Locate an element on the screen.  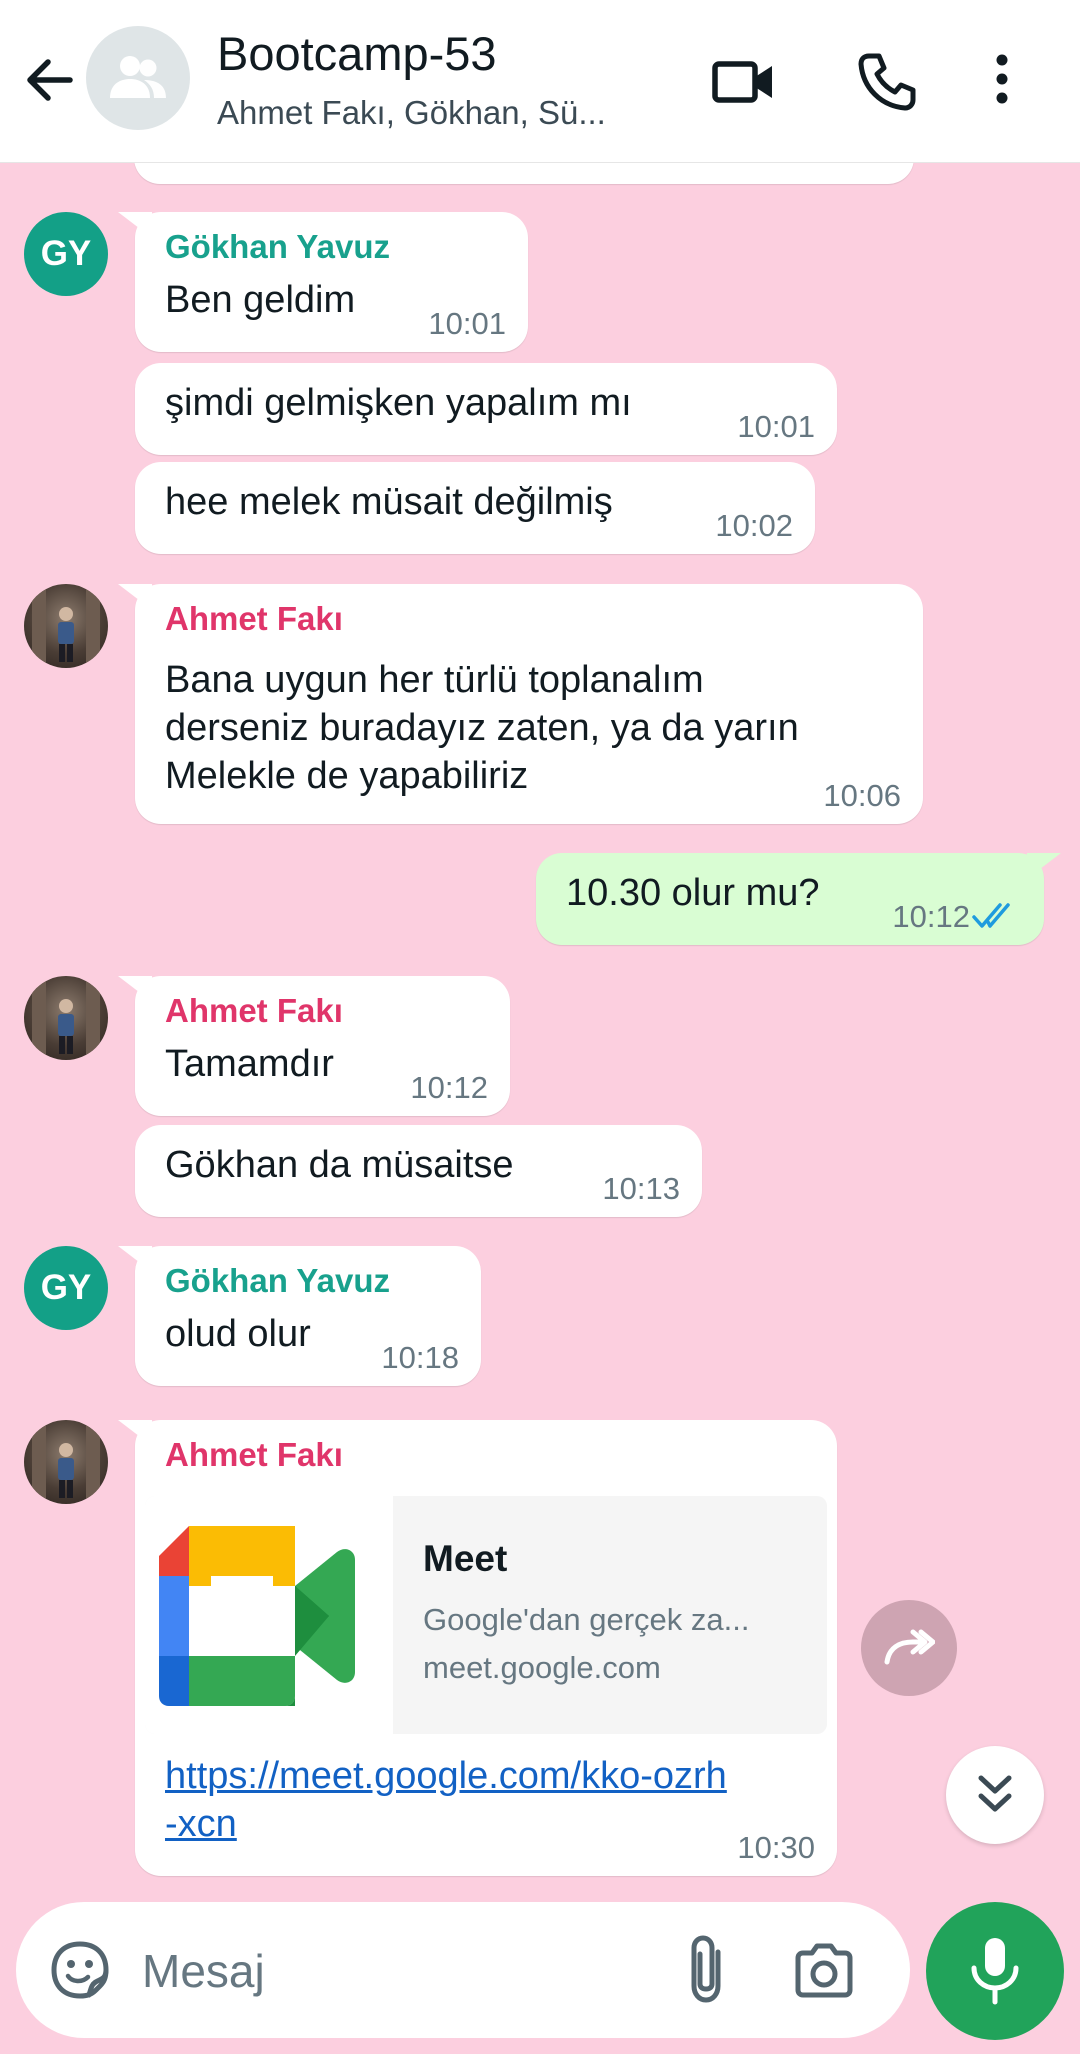
message-time: 10:13 is located at coordinates (641, 1188).